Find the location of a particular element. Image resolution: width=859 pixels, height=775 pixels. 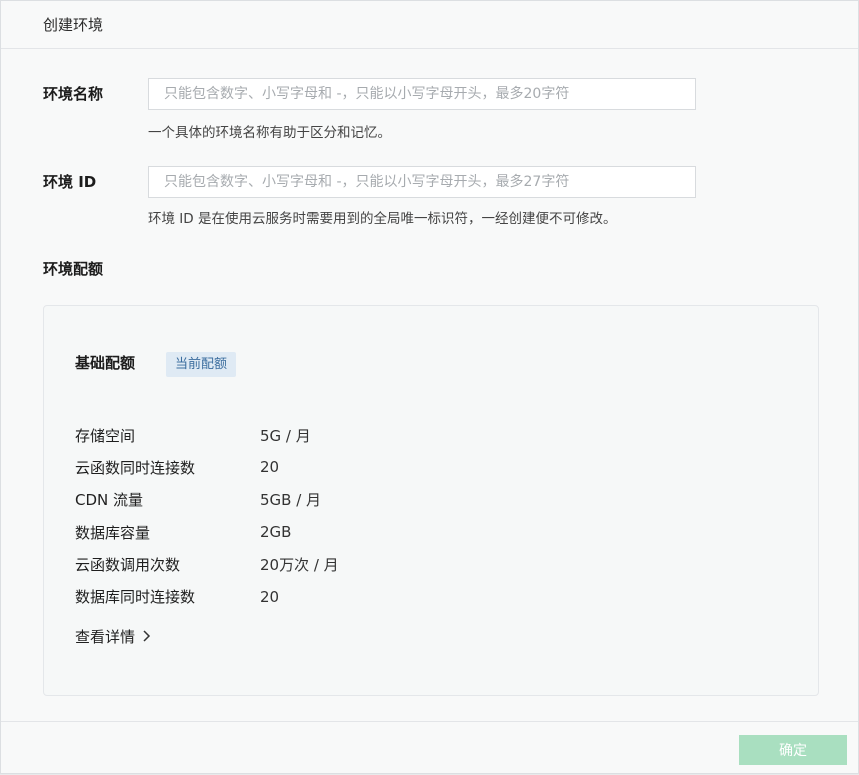

quota-item-name: 存储空间 is located at coordinates (105, 435).